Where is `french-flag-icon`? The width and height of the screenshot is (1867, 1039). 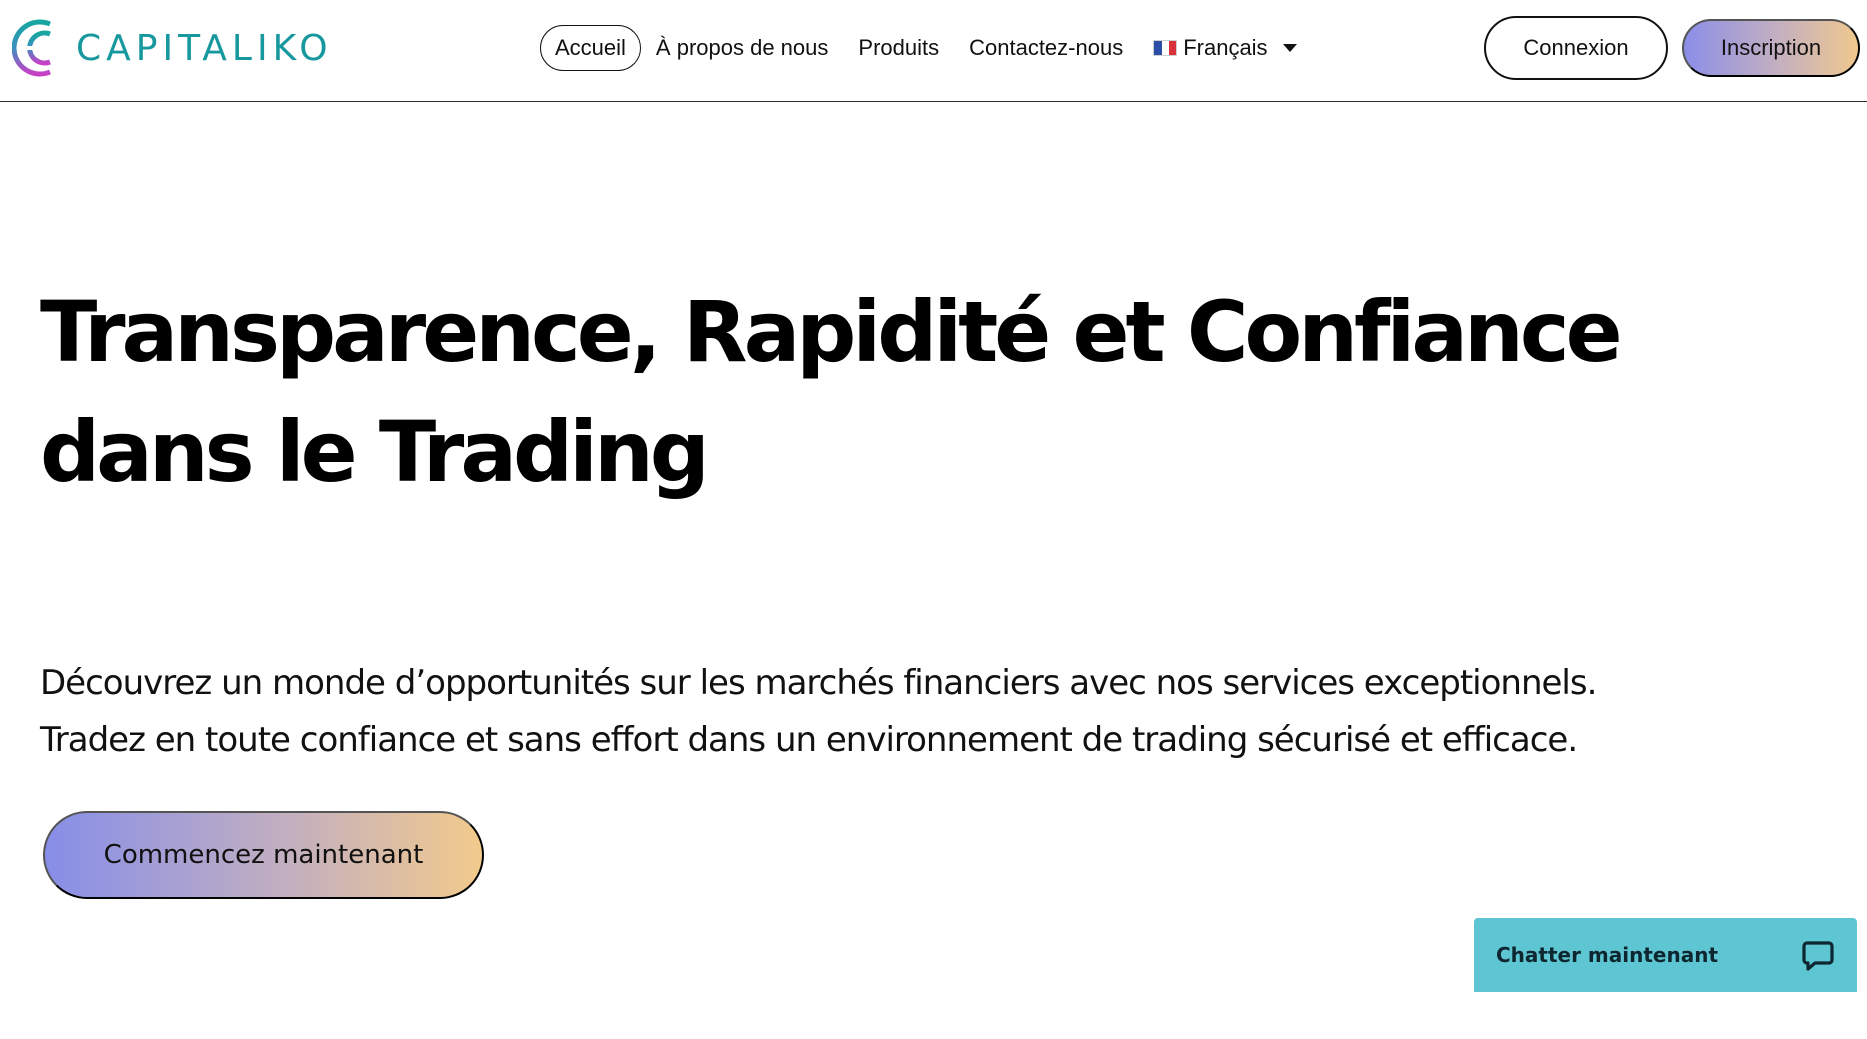
french-flag-icon is located at coordinates (1165, 48).